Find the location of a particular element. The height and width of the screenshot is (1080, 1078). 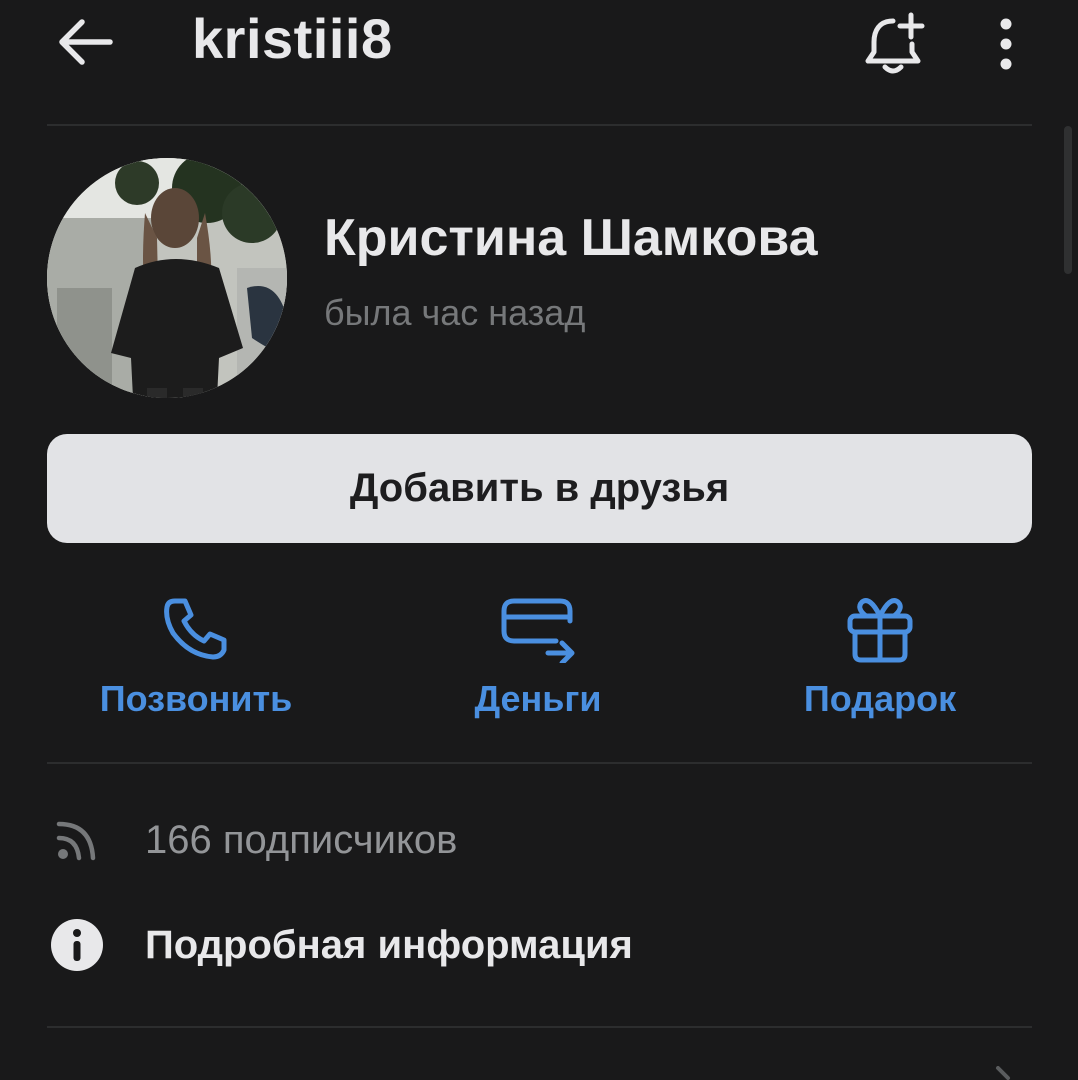

subscribe-notifications-button is located at coordinates (894, 44).